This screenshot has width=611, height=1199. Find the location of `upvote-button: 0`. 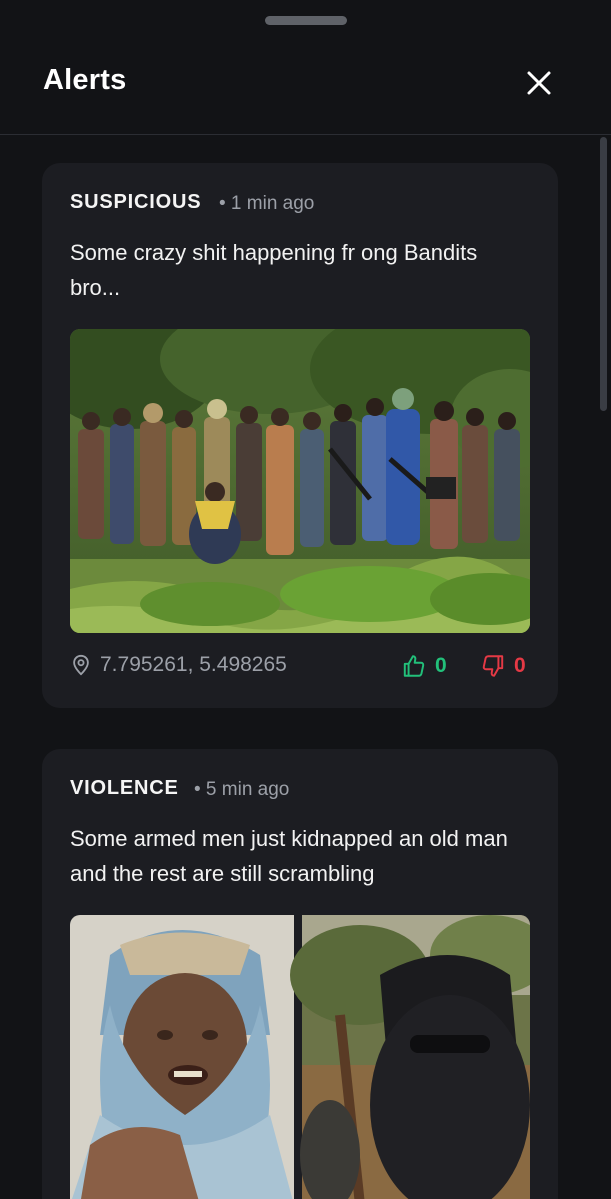

upvote-button: 0 is located at coordinates (424, 666).